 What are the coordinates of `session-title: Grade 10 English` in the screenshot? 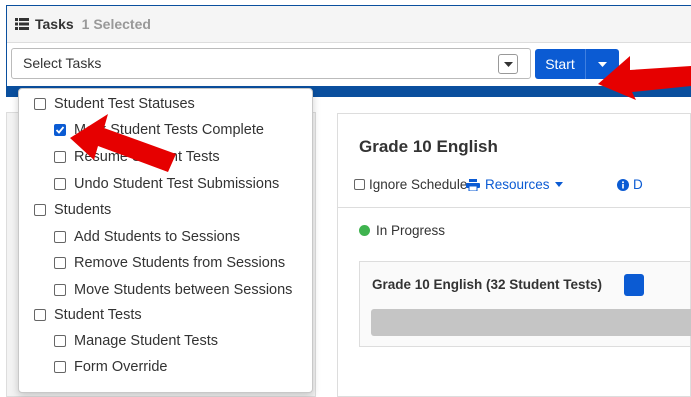 It's located at (428, 146).